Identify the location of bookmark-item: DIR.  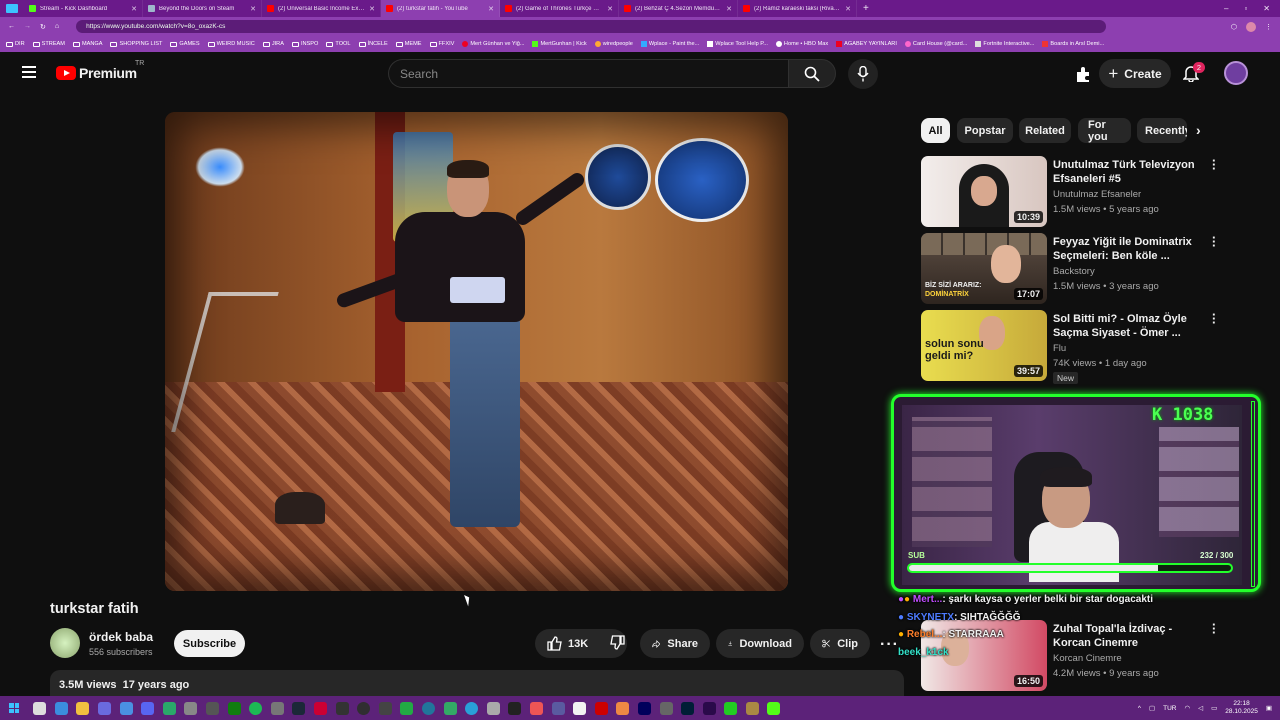
(15, 44).